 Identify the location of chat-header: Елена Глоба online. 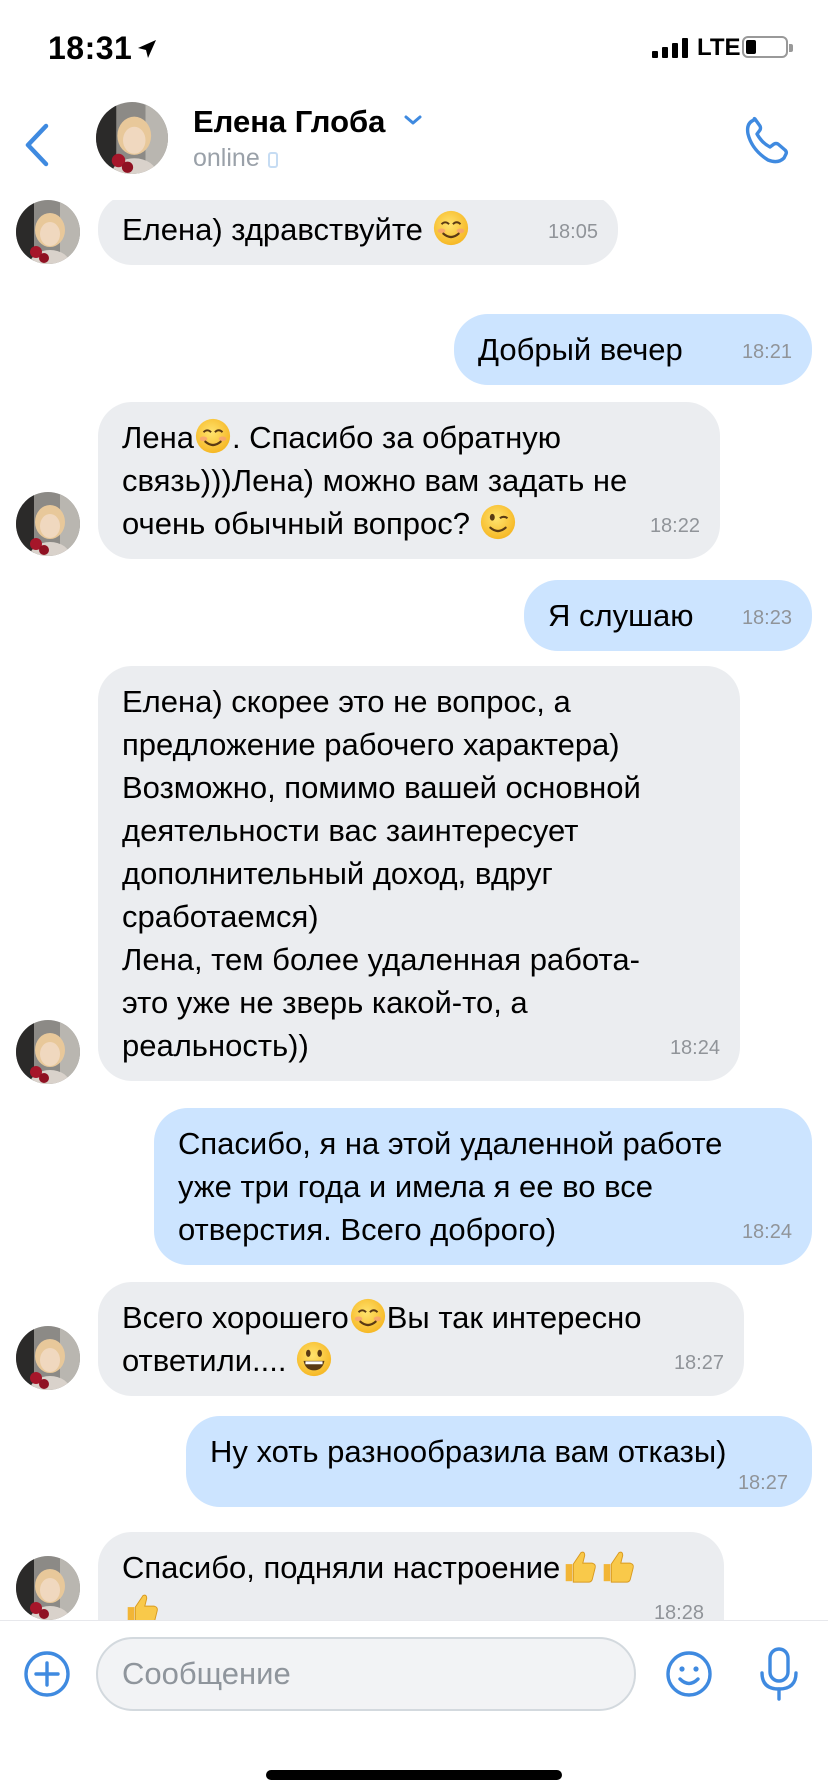
(414, 150).